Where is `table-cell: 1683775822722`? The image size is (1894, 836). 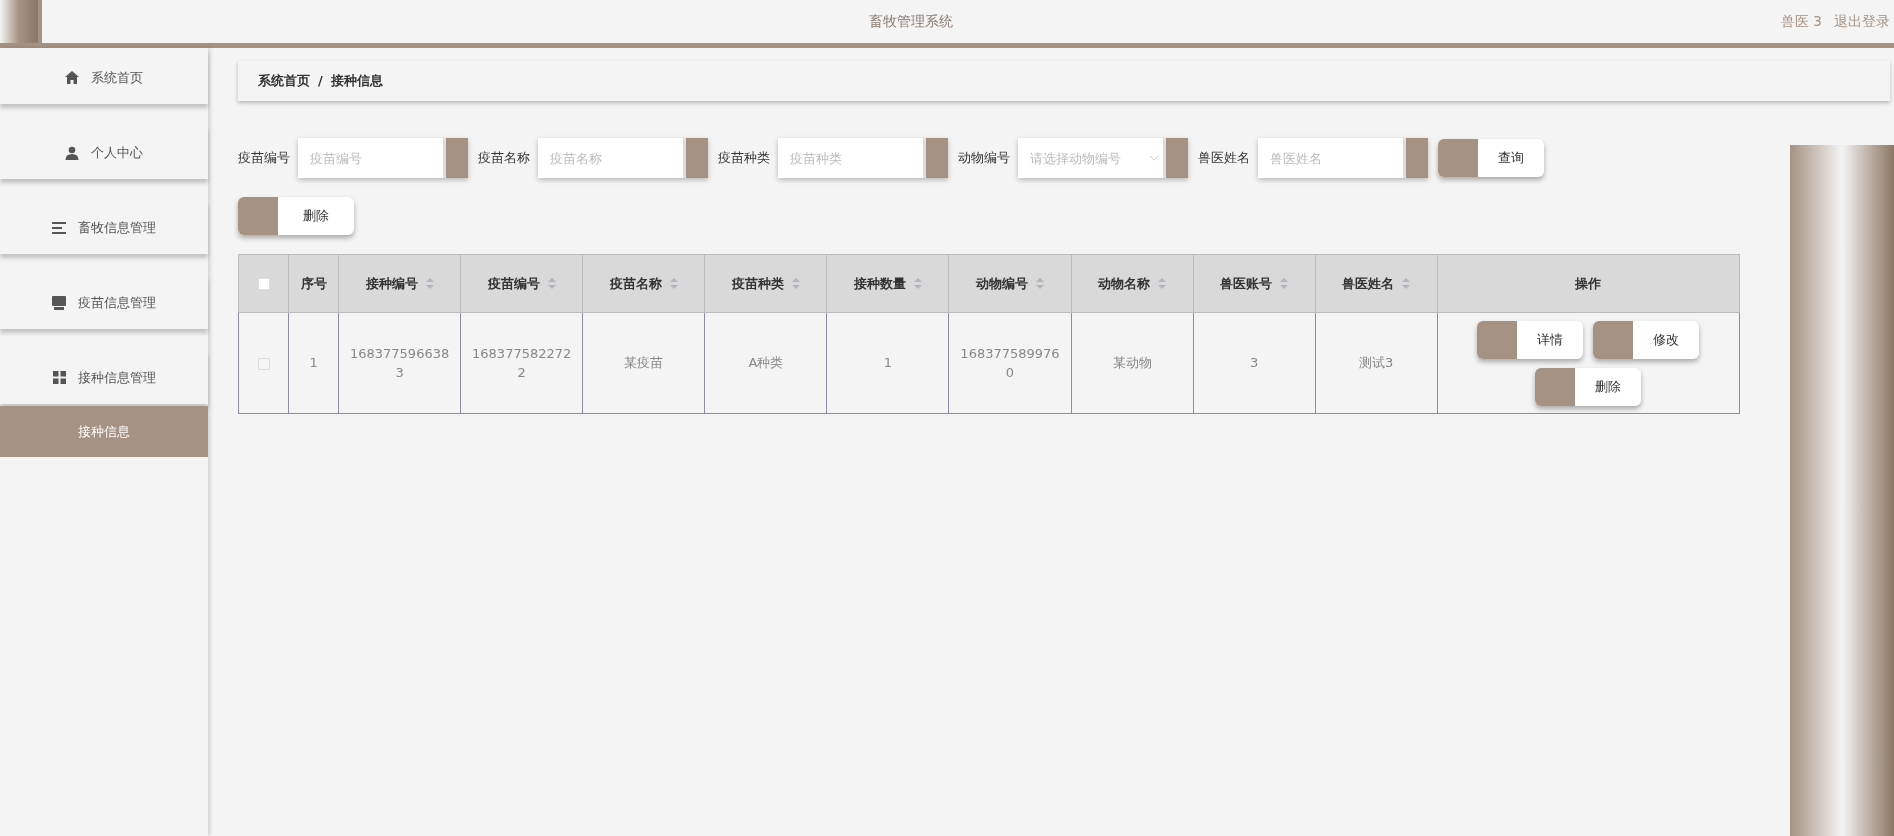 table-cell: 1683775822722 is located at coordinates (522, 362).